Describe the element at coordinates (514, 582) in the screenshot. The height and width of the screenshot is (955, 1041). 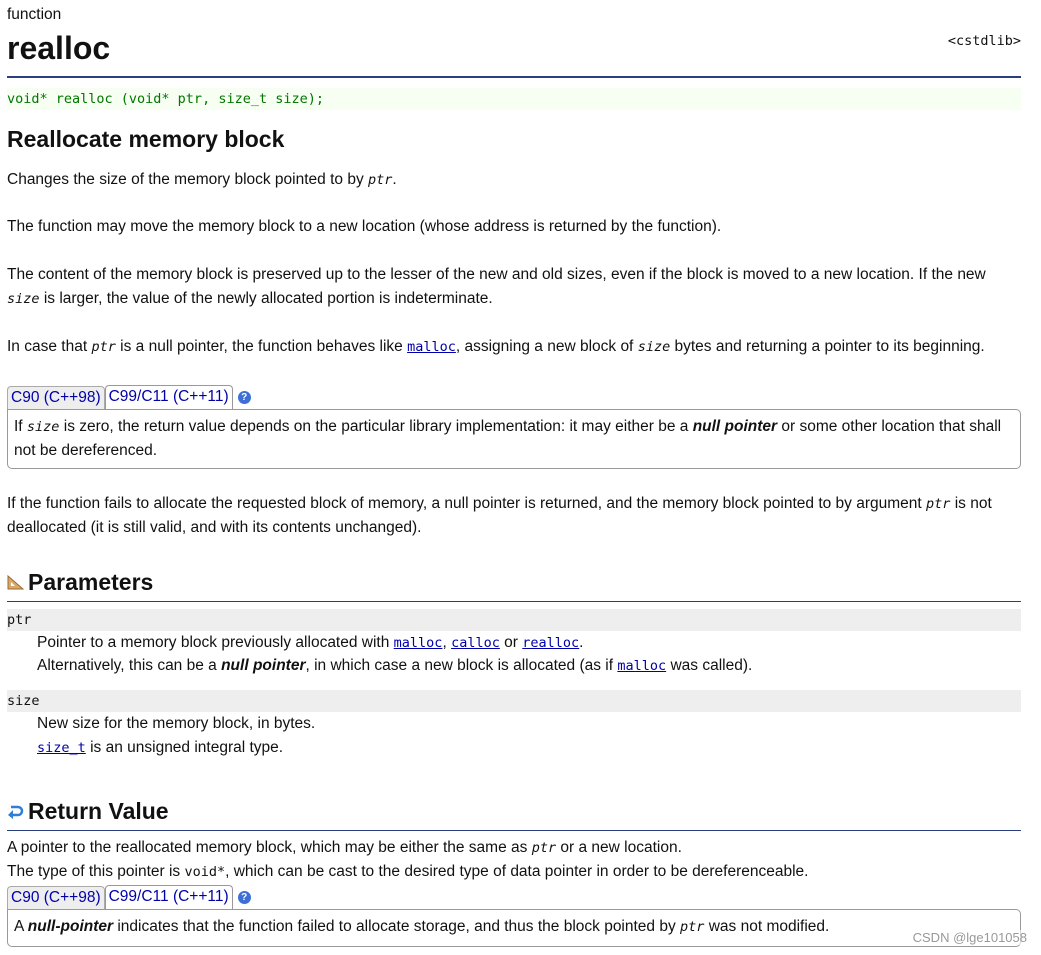
I see `parameters-heading: Parameters` at that location.